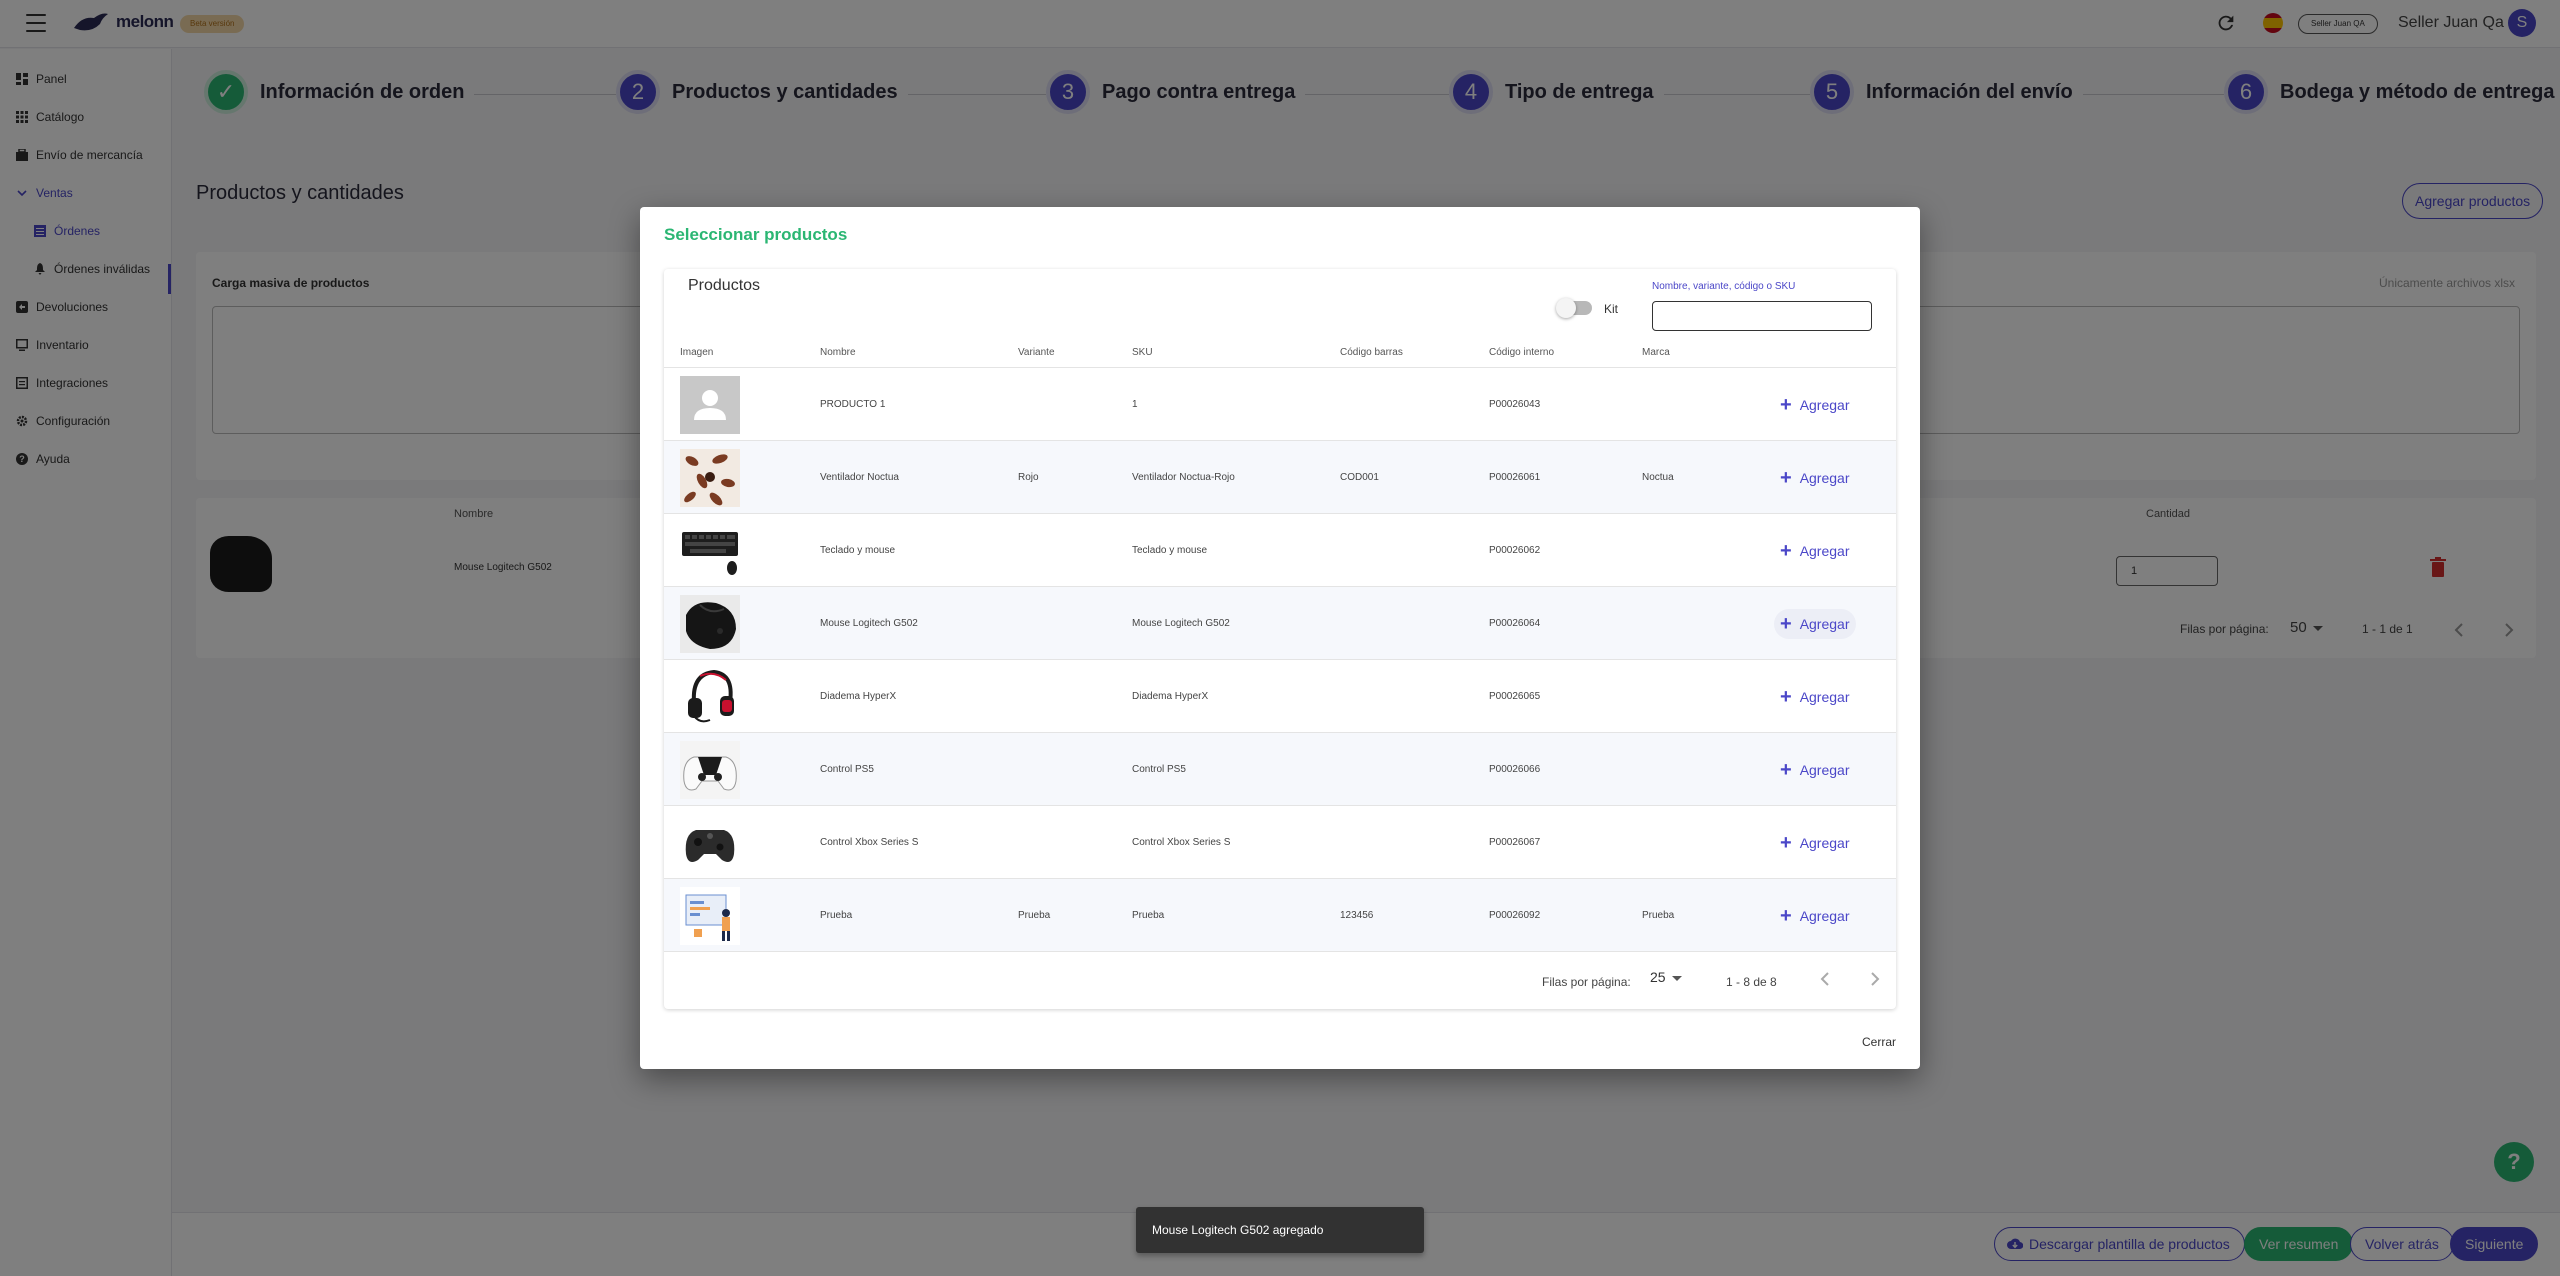 The image size is (2560, 1276). What do you see at coordinates (724, 285) in the screenshot?
I see `panel-title: Productos` at bounding box center [724, 285].